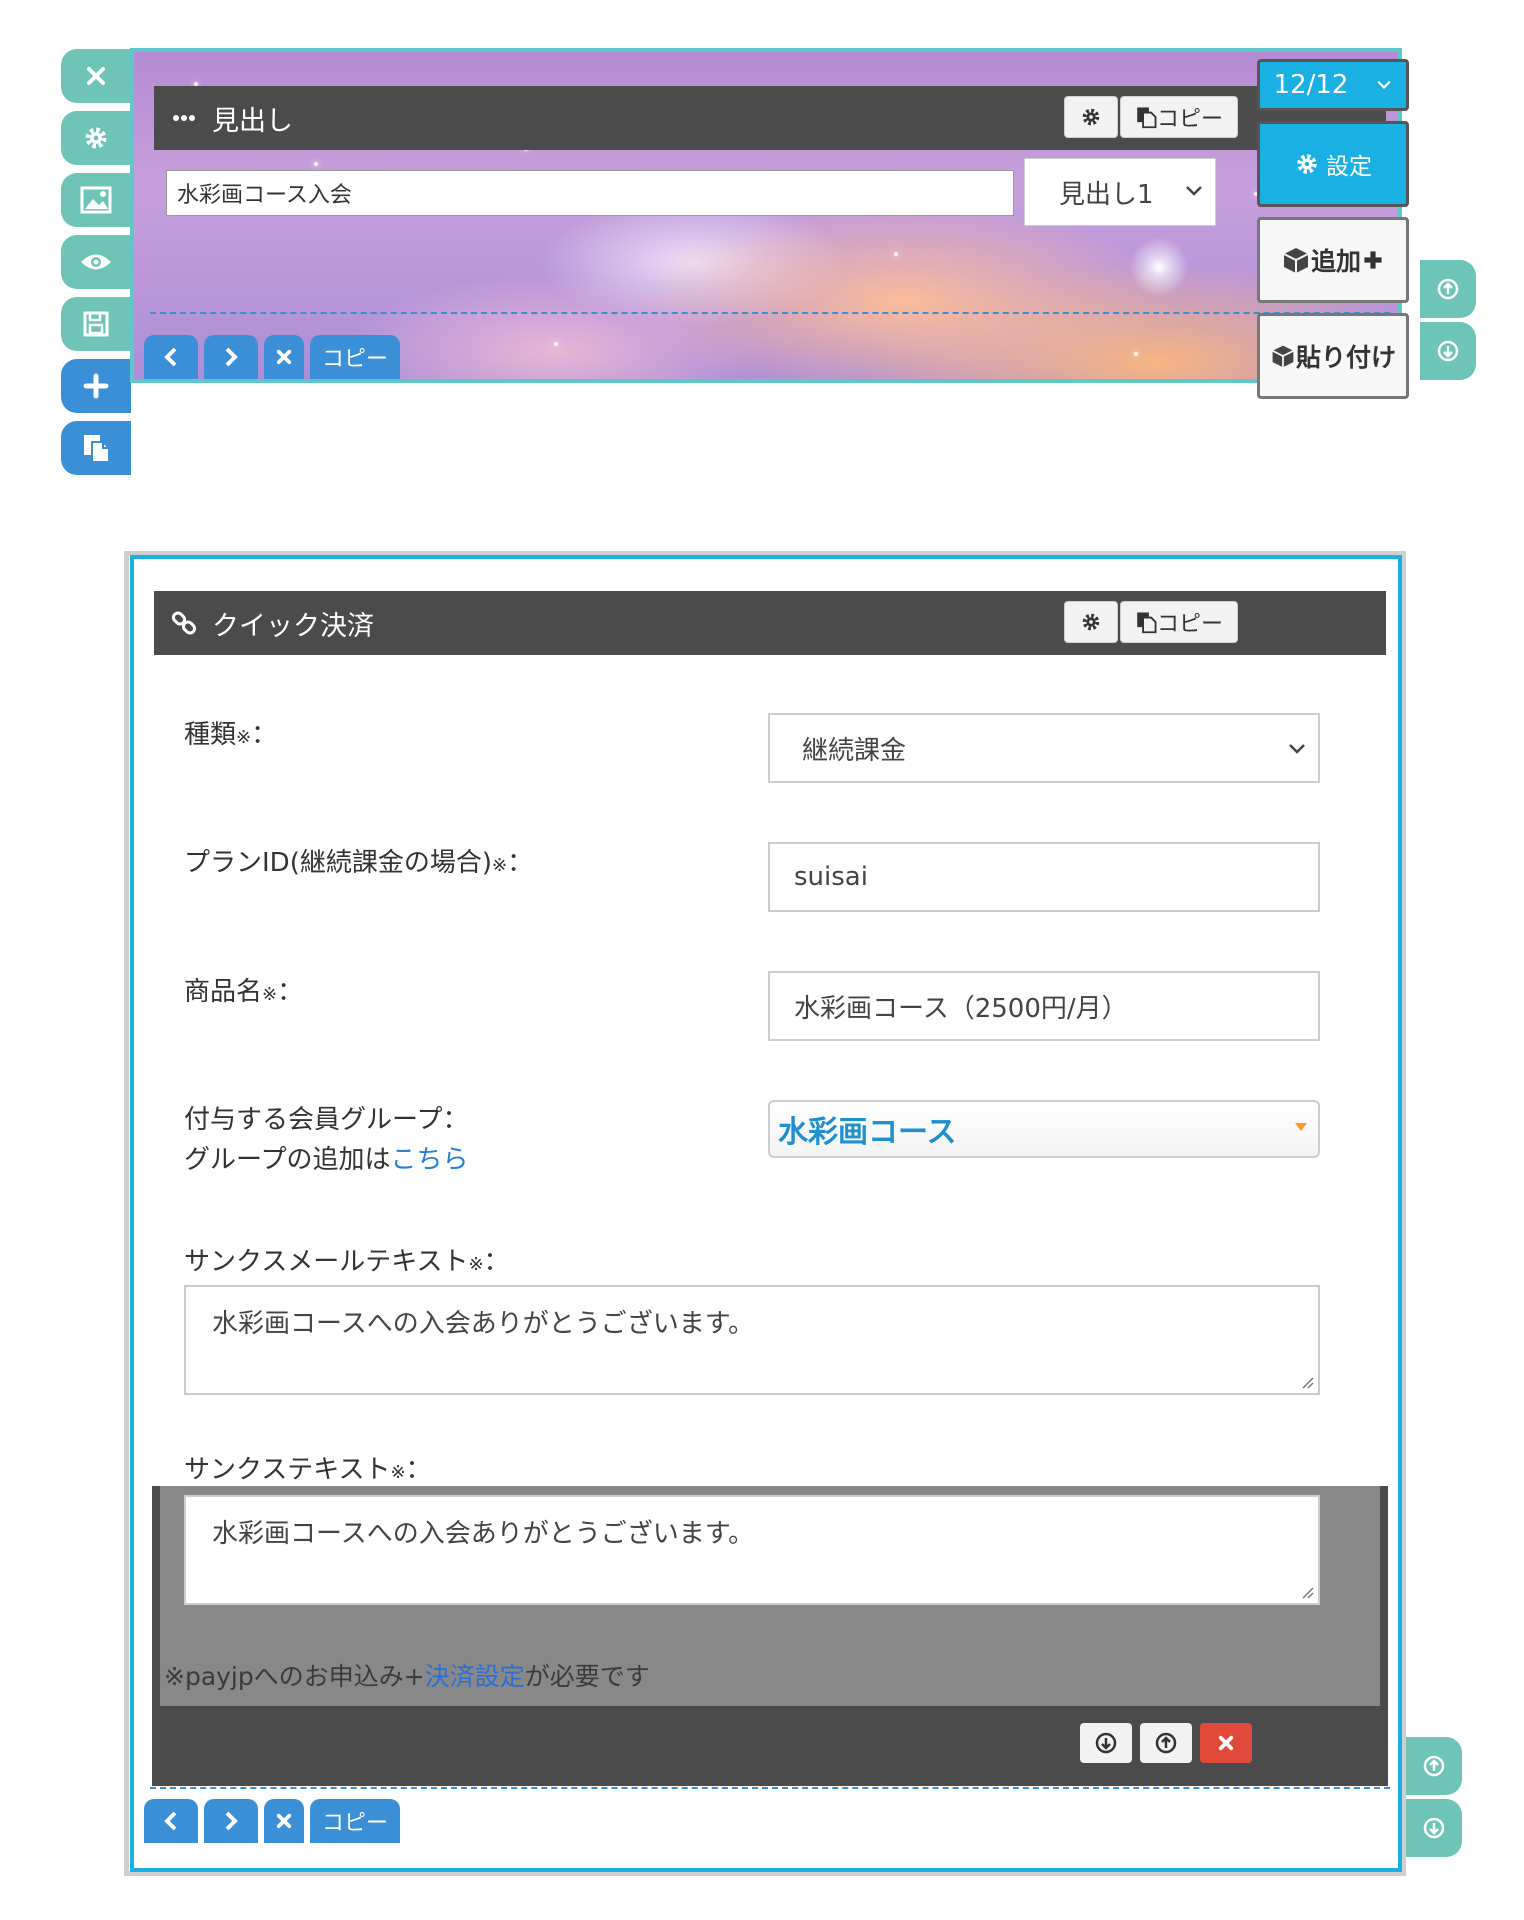 The image size is (1524, 1920). What do you see at coordinates (1106, 194) in the screenshot?
I see `heading-level-value: 見出し1` at bounding box center [1106, 194].